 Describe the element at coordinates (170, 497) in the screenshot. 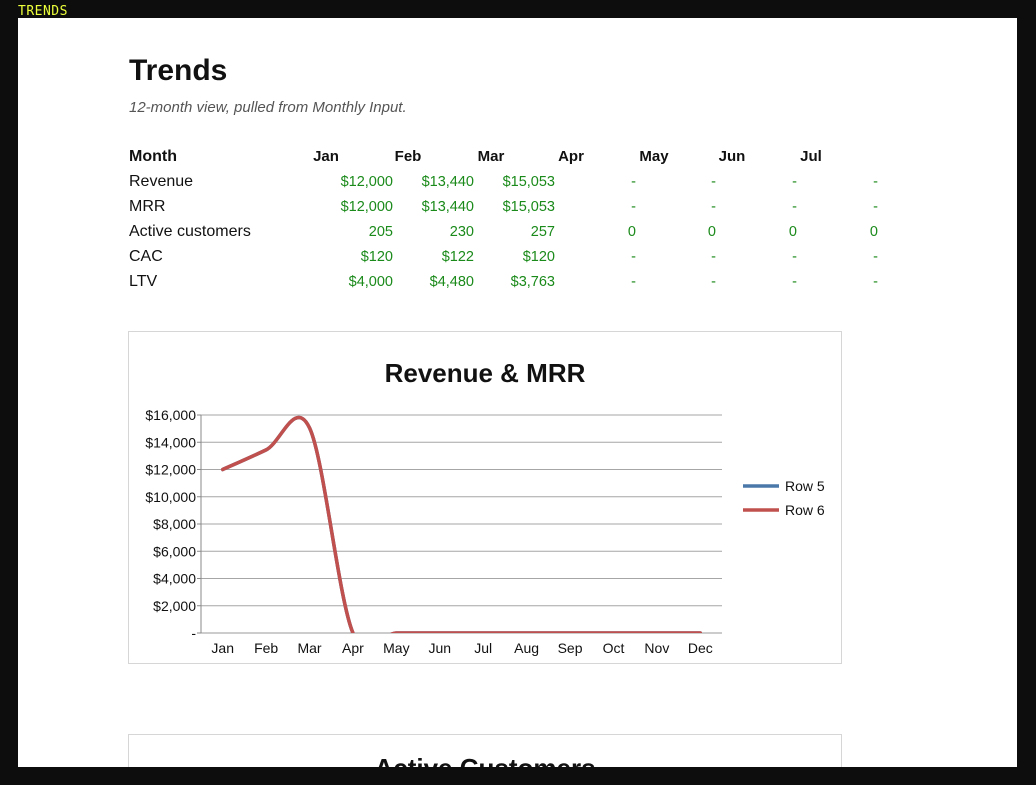

I see `chart-y-tick-label: $10,000` at that location.